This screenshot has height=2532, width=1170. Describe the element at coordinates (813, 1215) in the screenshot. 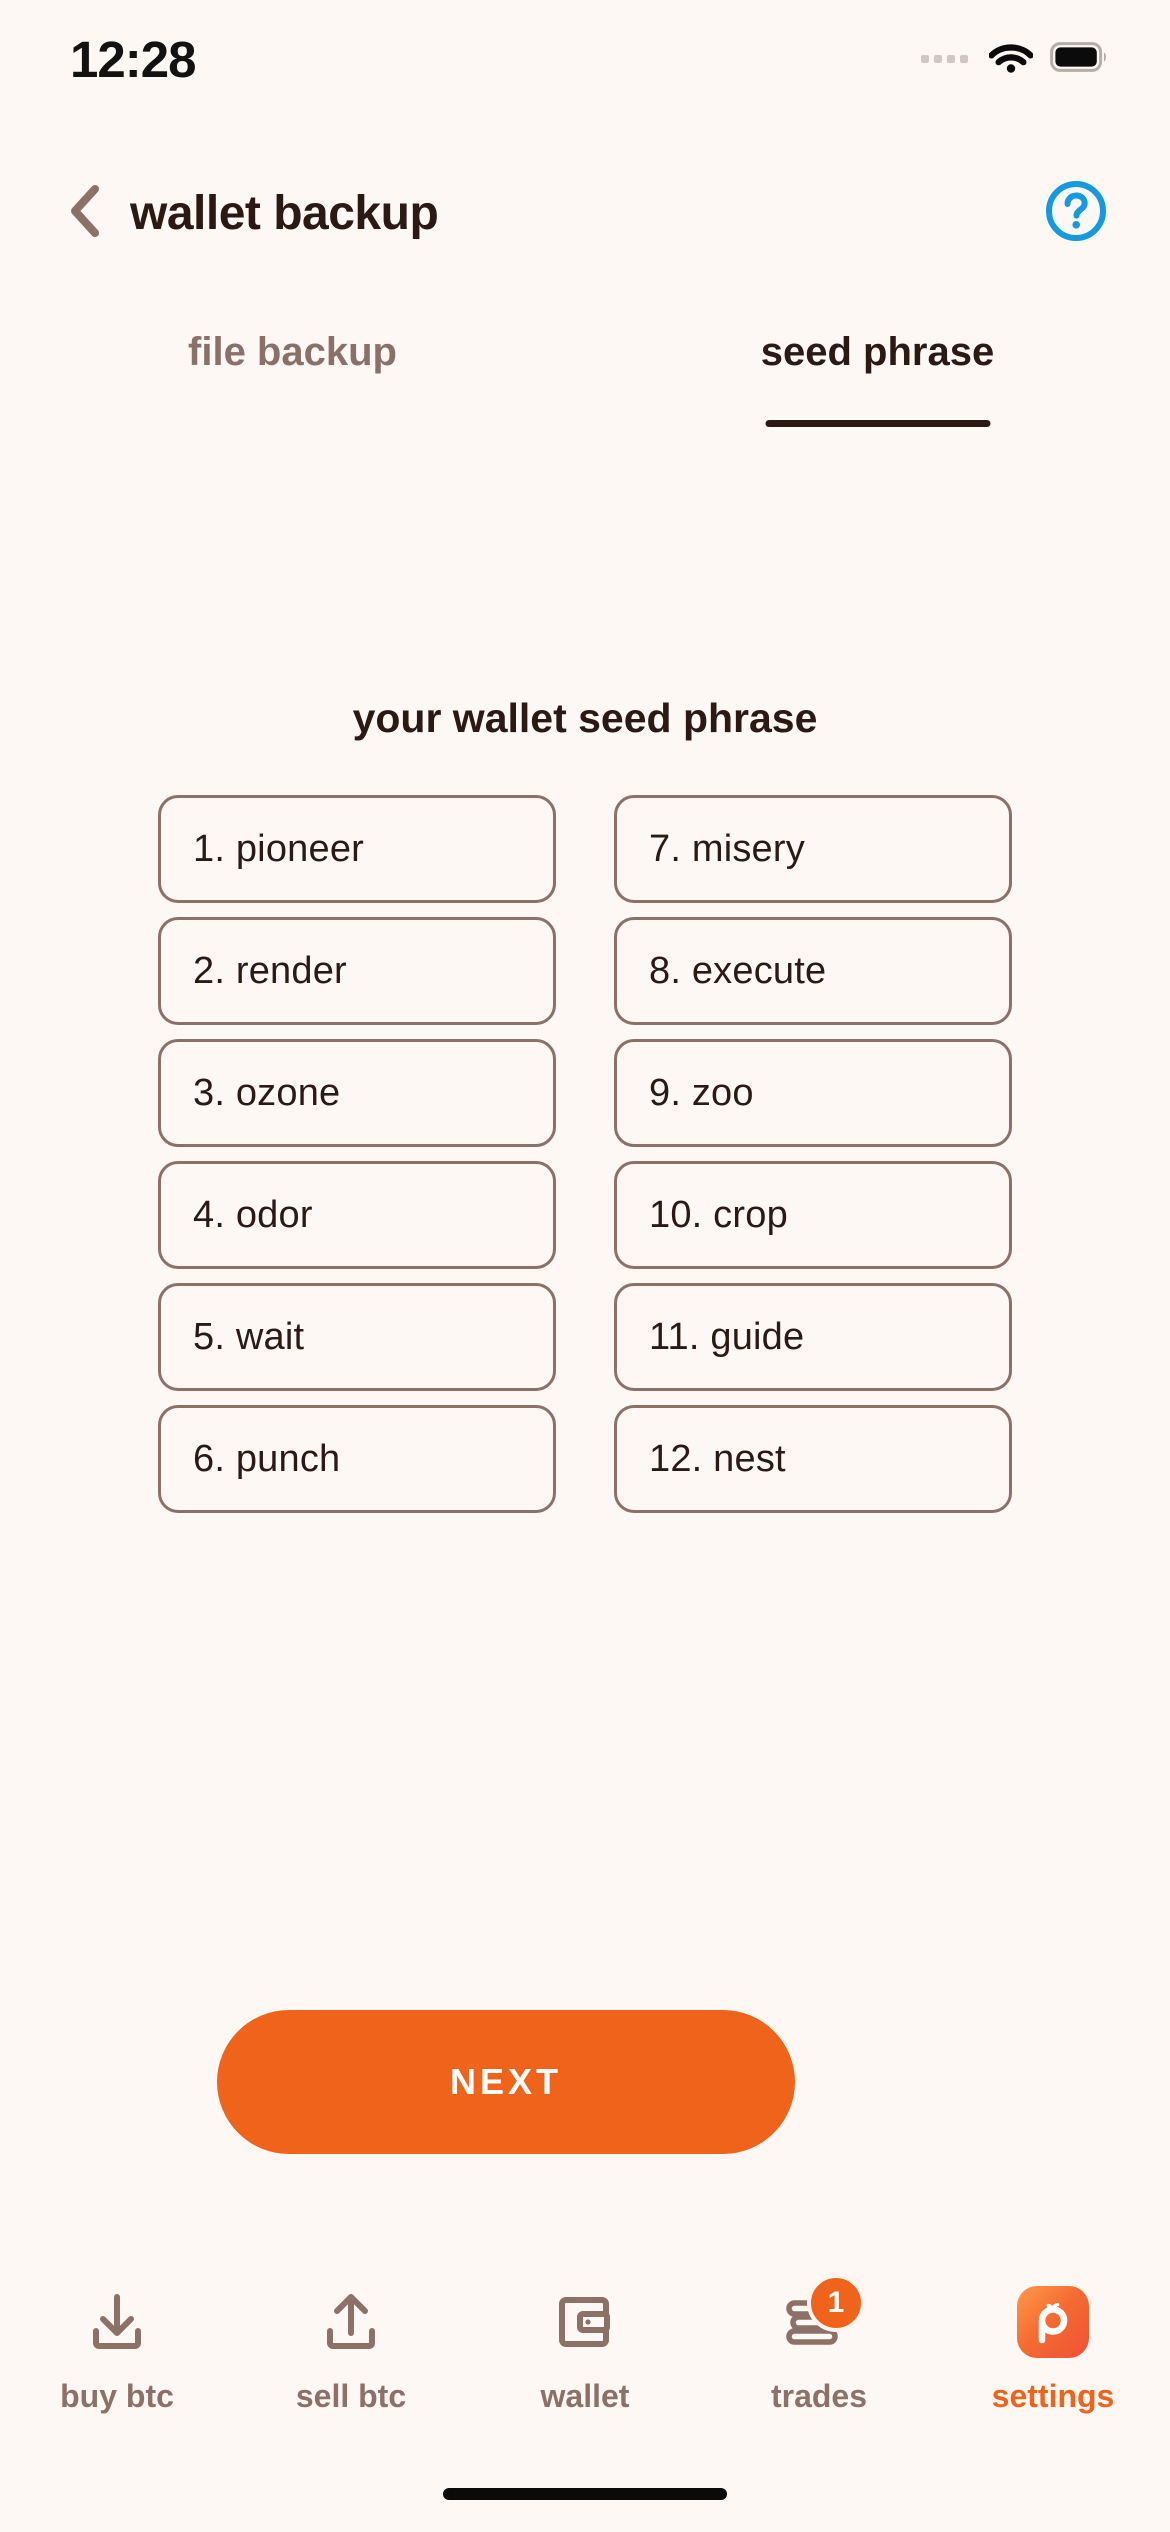

I see `seed-word-10: 10. crop` at that location.